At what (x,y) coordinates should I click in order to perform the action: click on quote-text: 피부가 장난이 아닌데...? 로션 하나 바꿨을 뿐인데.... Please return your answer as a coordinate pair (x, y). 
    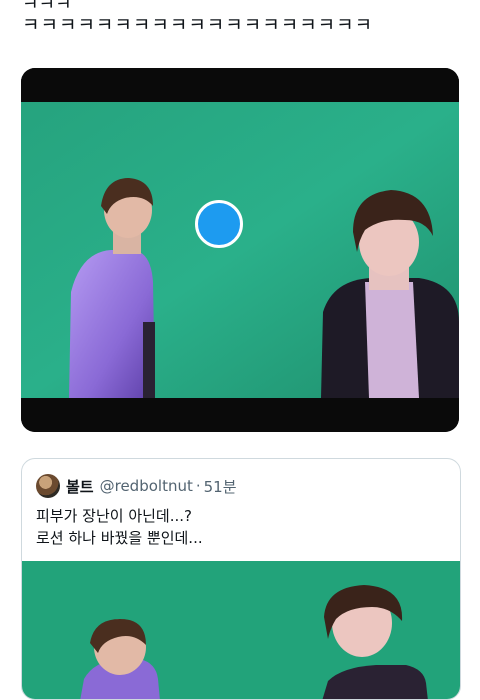
    Looking at the image, I should click on (119, 527).